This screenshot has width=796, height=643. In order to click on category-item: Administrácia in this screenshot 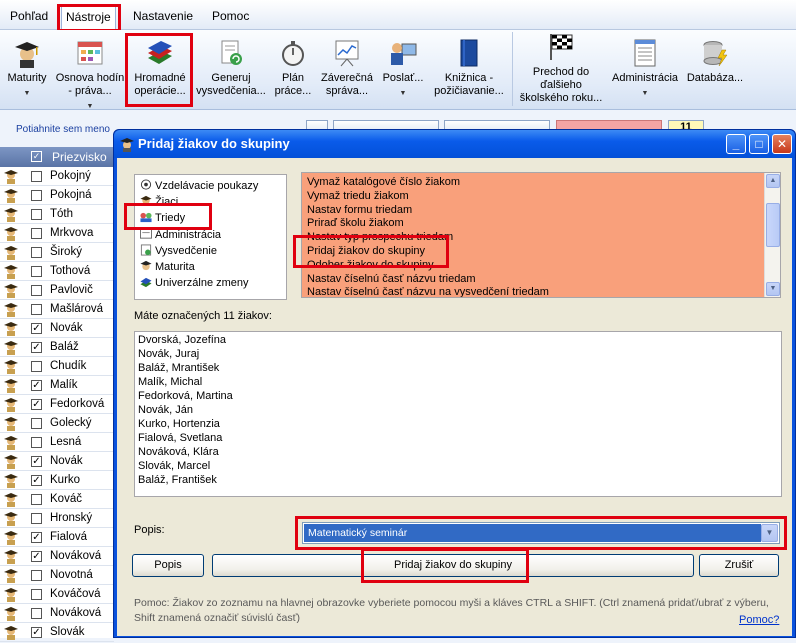, I will do `click(180, 236)`.